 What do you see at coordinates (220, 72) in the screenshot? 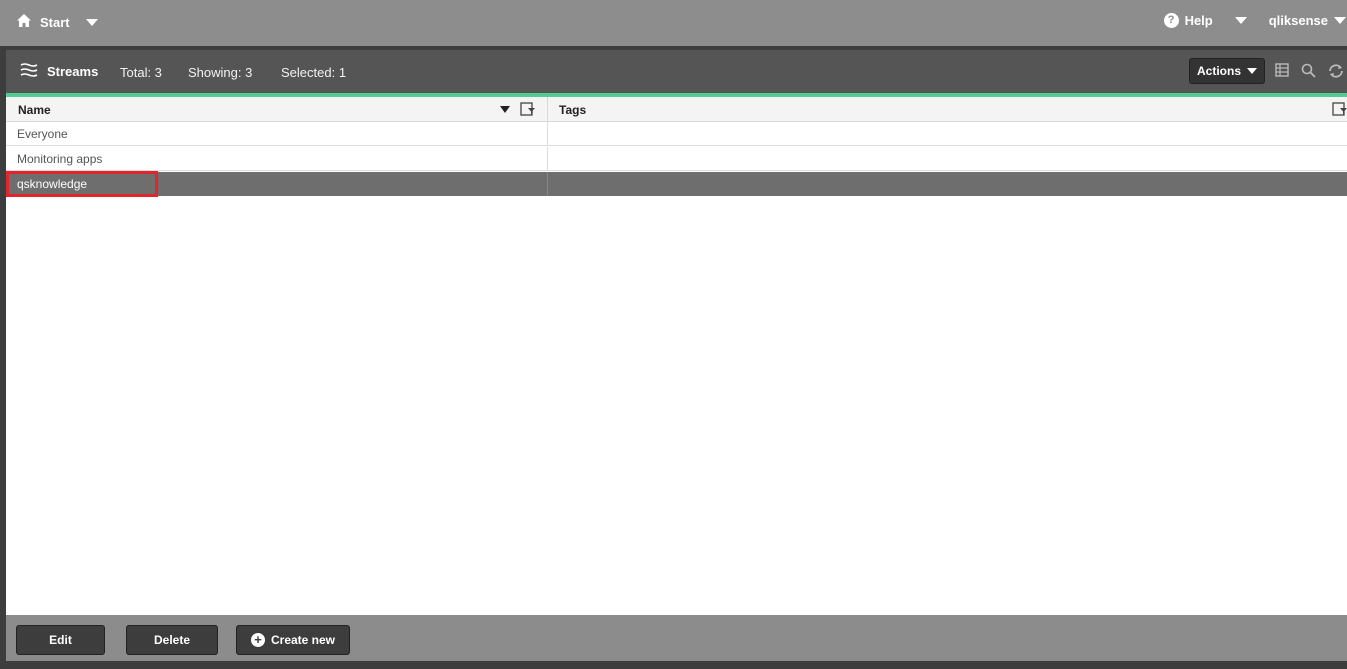
I see `showing-count: Showing: 3` at bounding box center [220, 72].